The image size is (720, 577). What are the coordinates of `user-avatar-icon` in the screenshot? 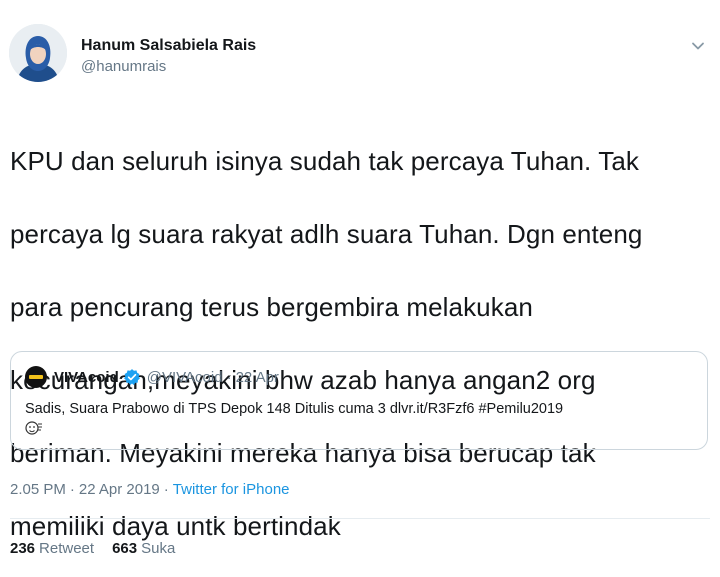 It's located at (38, 53).